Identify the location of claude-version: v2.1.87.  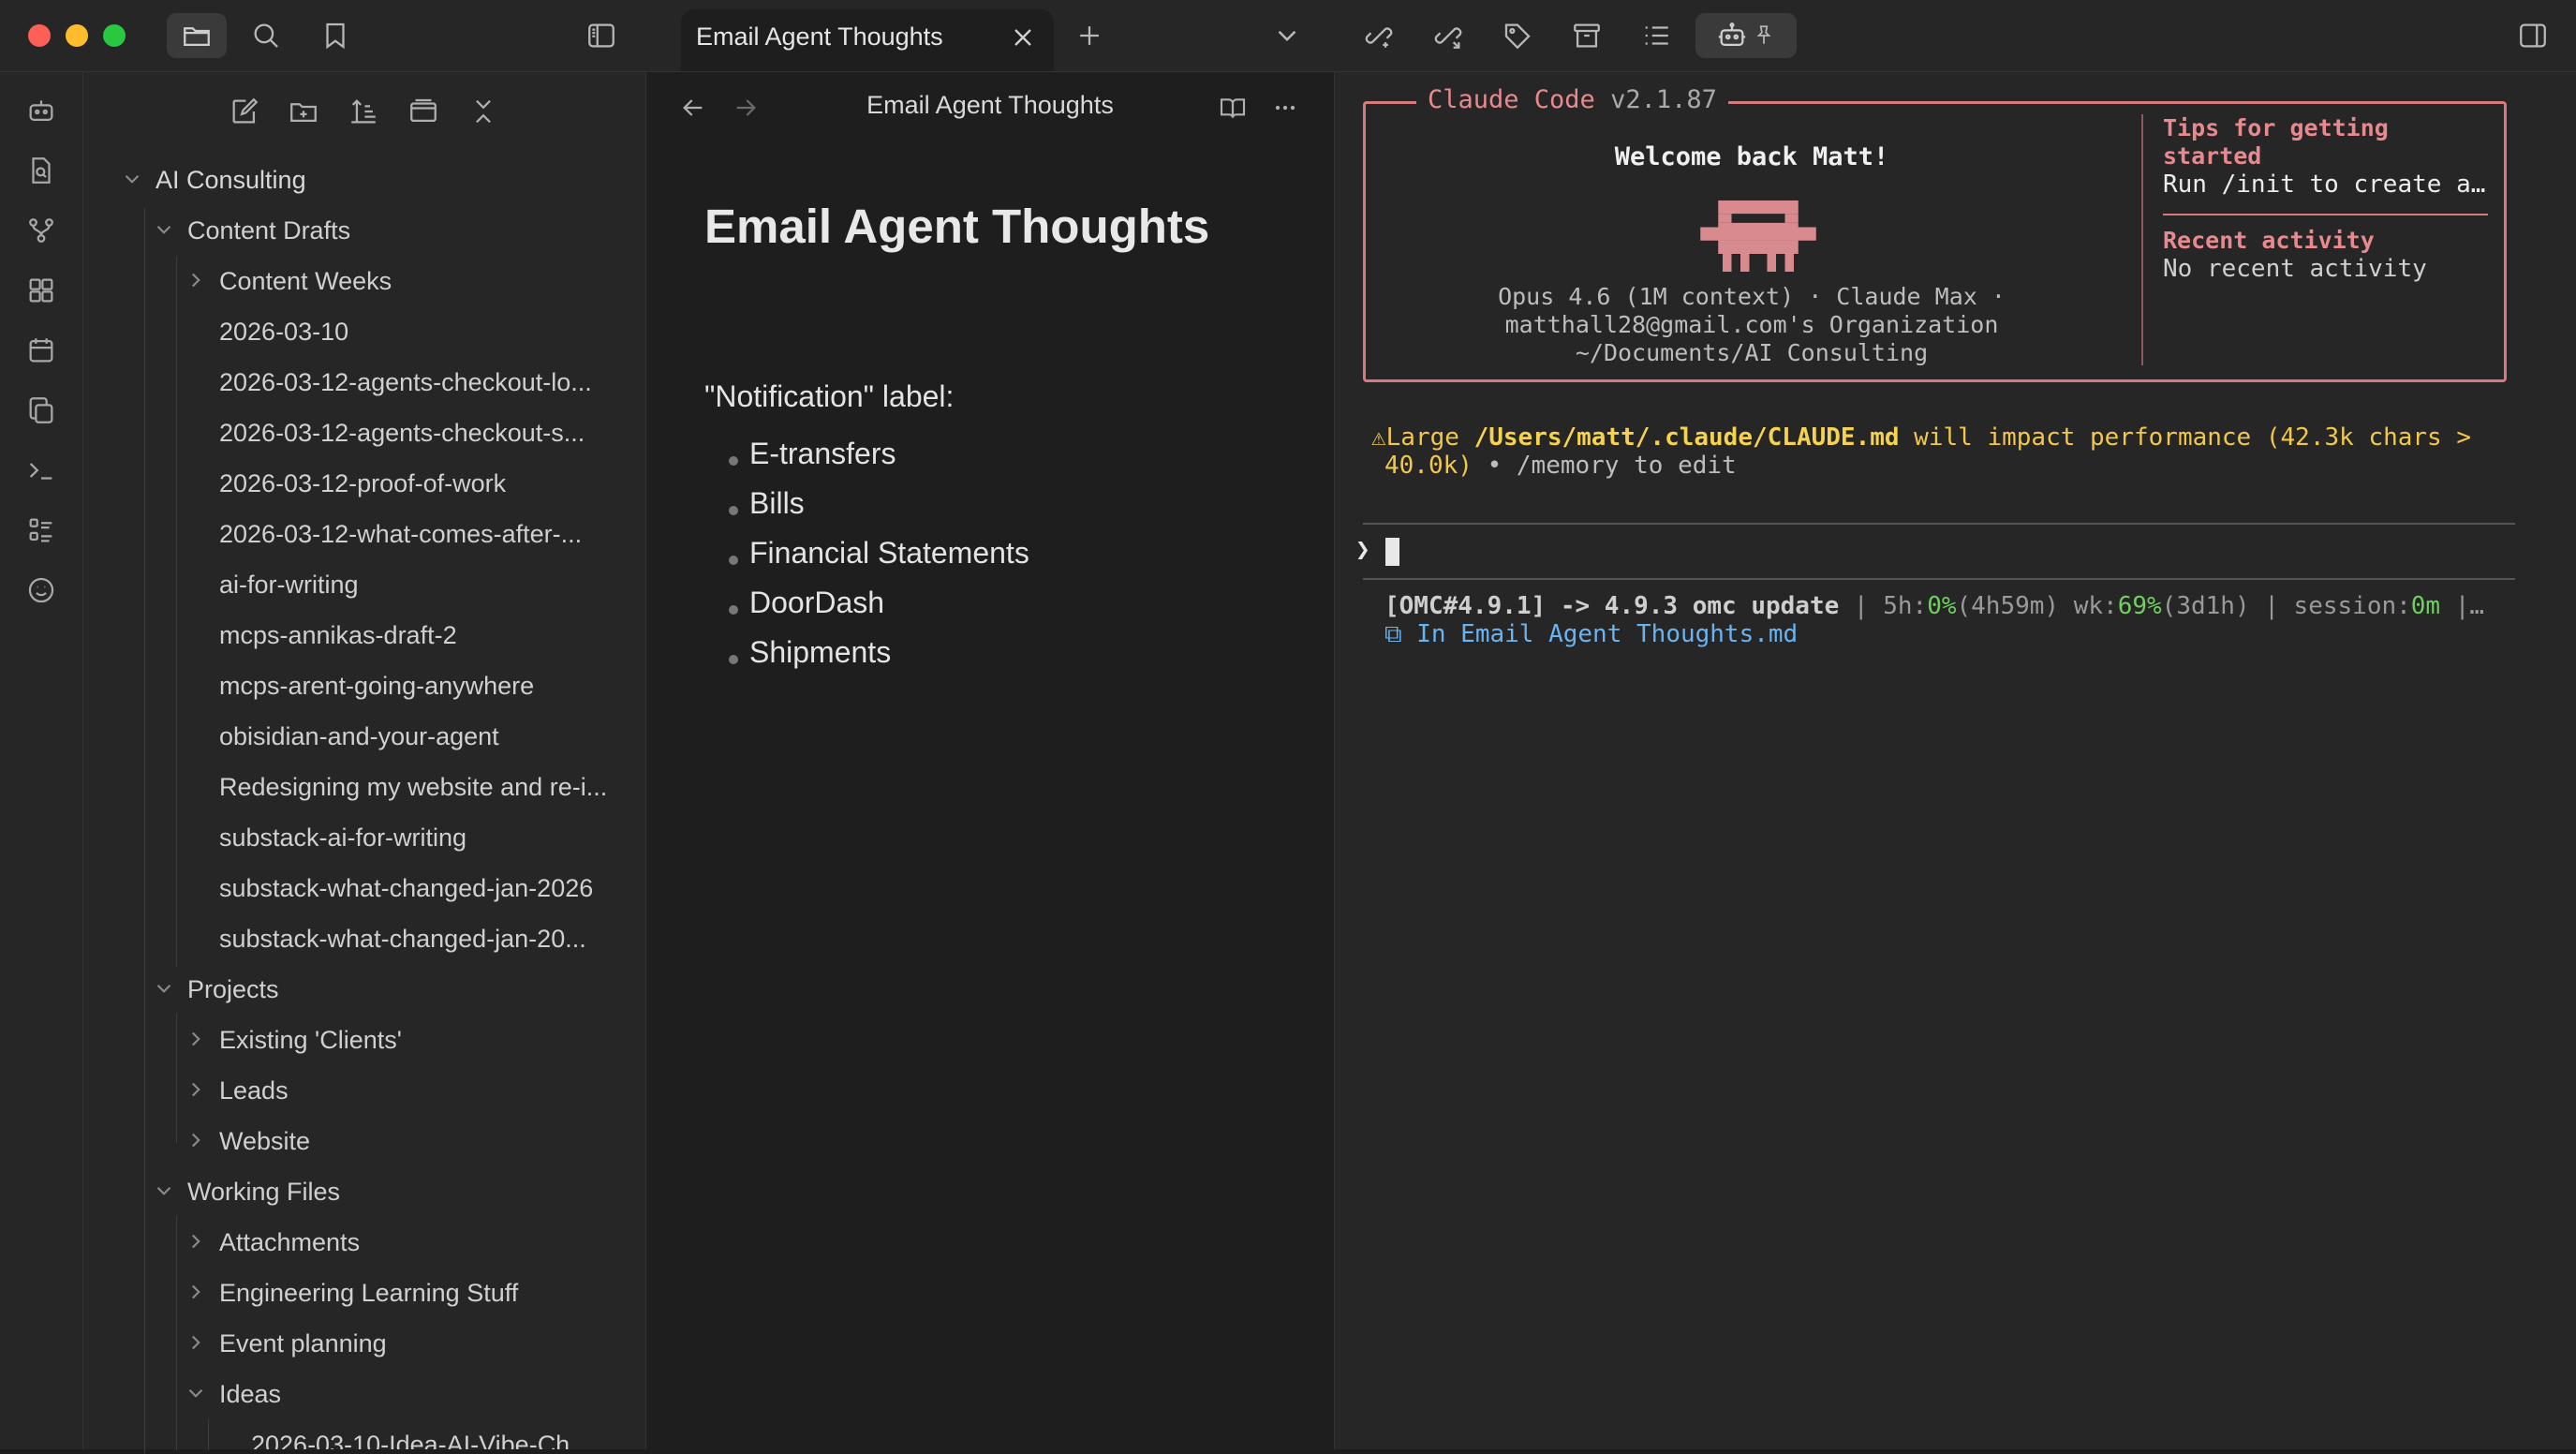
(1663, 99).